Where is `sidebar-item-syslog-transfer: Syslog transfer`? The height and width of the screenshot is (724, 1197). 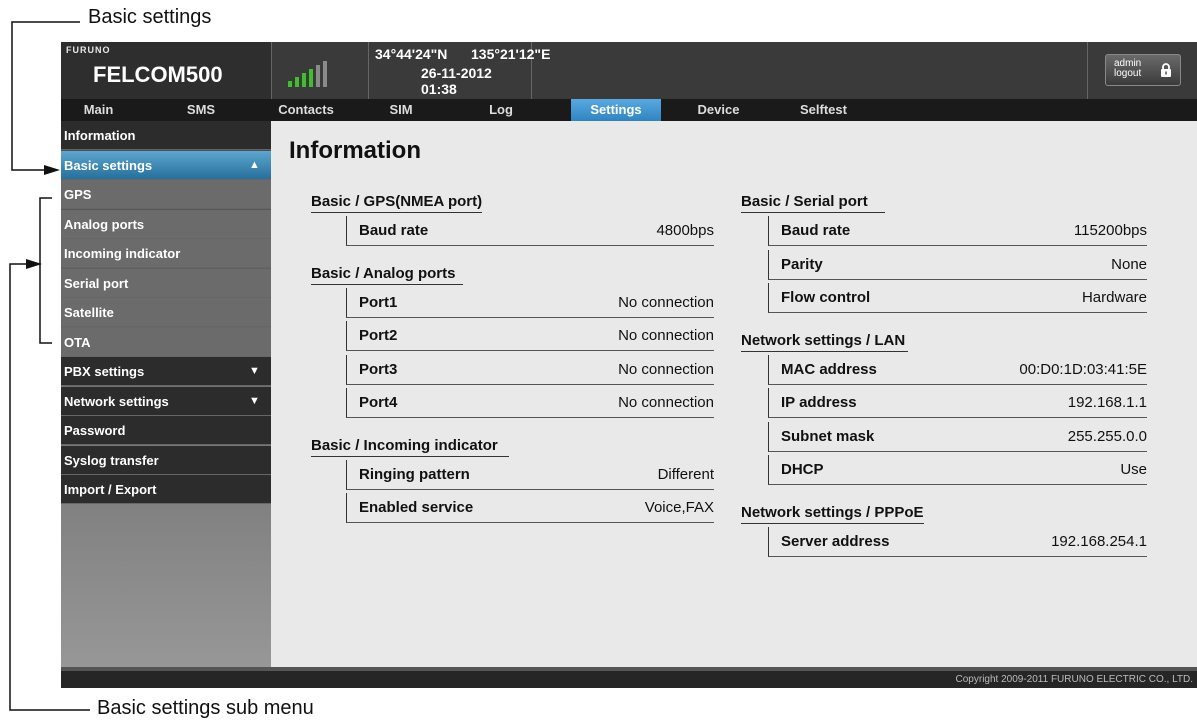 sidebar-item-syslog-transfer: Syslog transfer is located at coordinates (166, 460).